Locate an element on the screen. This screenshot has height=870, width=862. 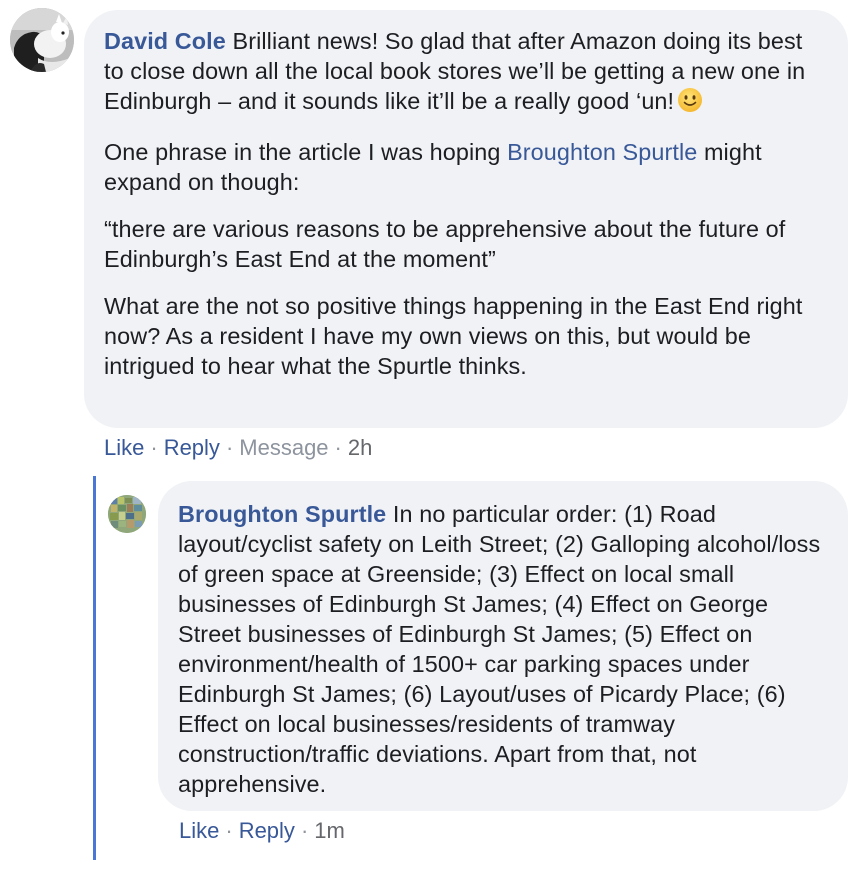
reply-actions: Like · Reply · 1m is located at coordinates (262, 831).